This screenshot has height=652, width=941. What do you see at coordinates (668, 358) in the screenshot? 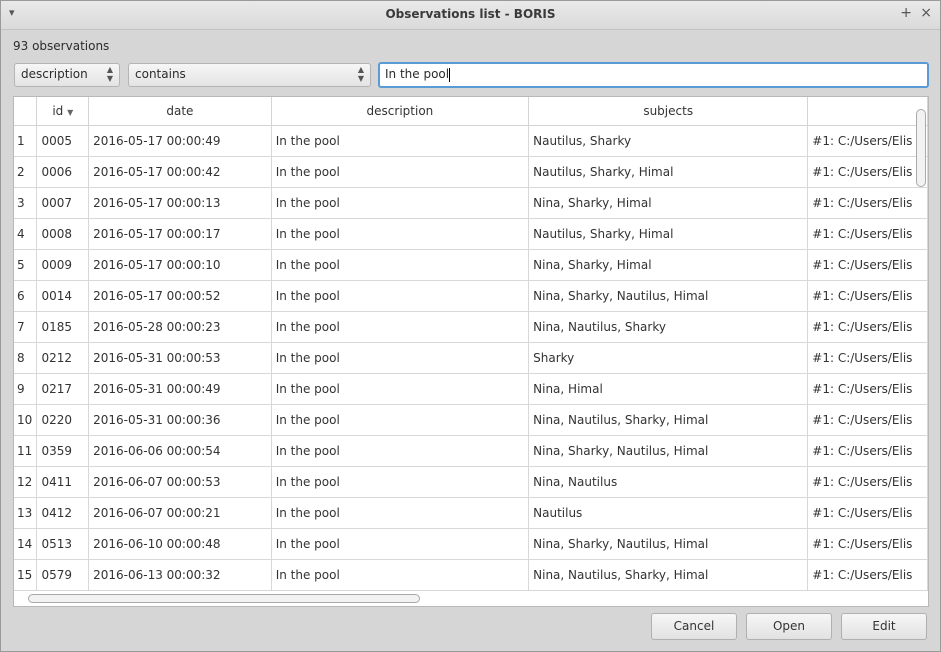
I see `cell-subjects: Sharky` at bounding box center [668, 358].